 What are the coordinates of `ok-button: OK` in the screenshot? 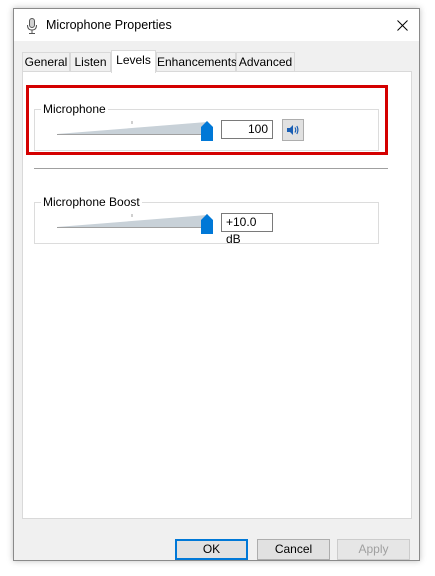 It's located at (211, 549).